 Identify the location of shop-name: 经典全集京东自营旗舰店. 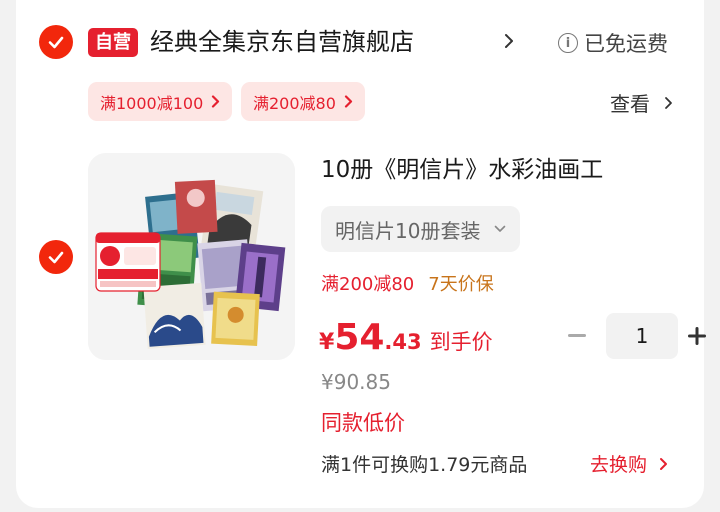
(282, 42).